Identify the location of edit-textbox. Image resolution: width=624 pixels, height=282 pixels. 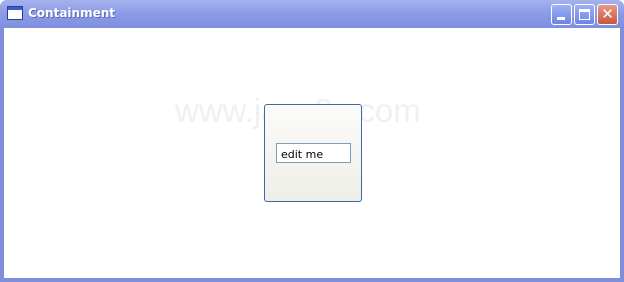
(313, 153).